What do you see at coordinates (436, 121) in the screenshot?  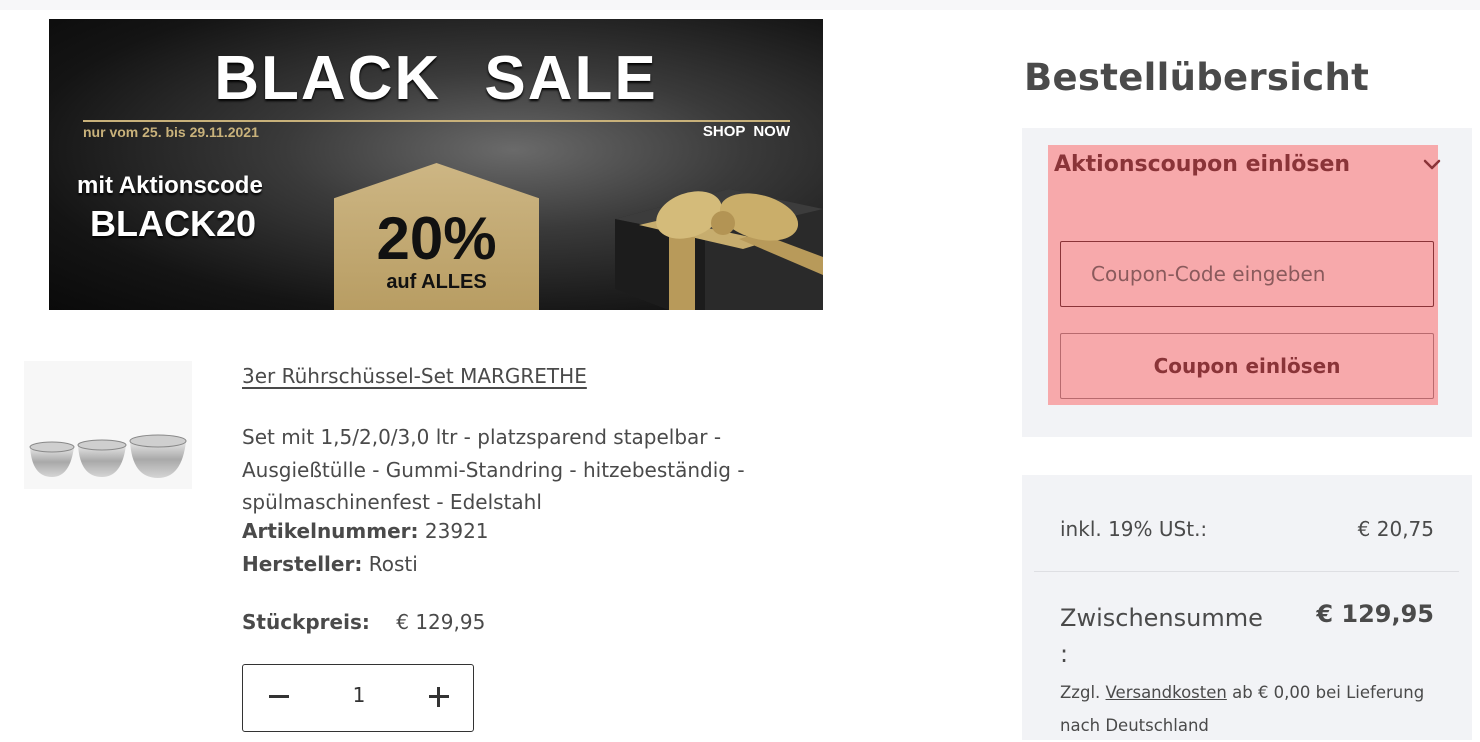 I see `banner-divider` at bounding box center [436, 121].